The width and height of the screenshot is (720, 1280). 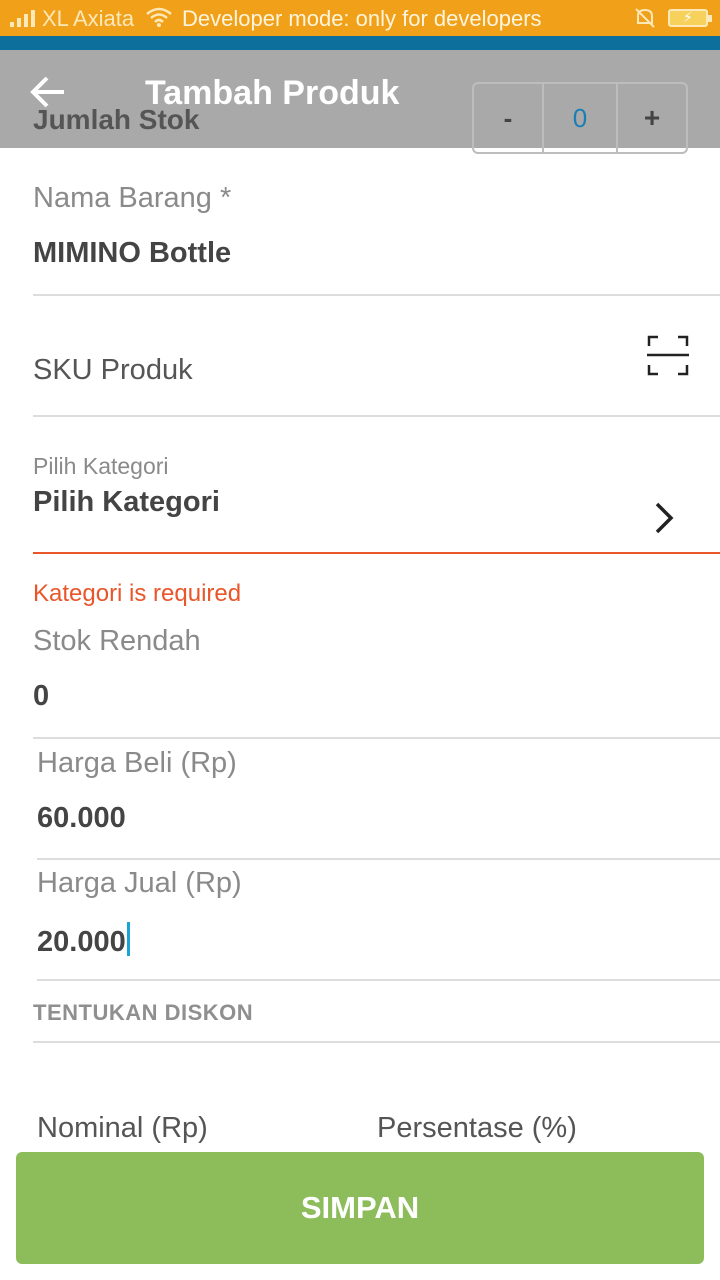 What do you see at coordinates (159, 17) in the screenshot?
I see `wifi-icon` at bounding box center [159, 17].